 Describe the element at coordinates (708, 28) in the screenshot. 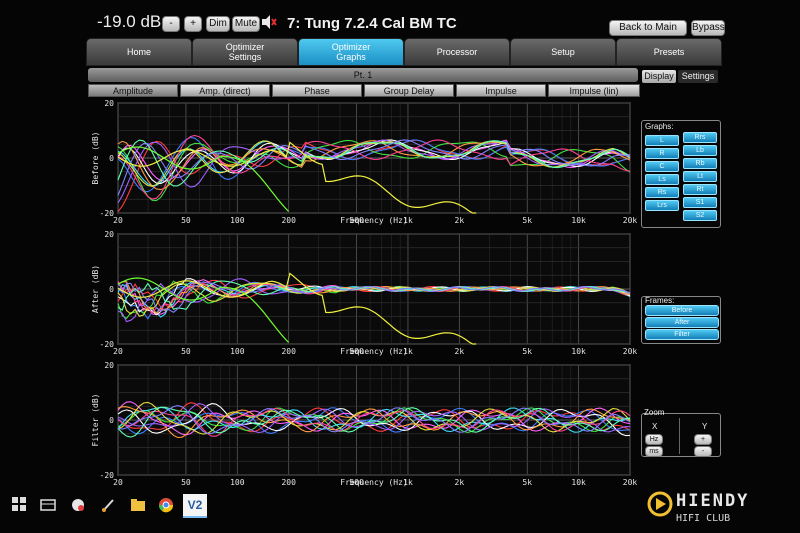

I see `bypass-button: Bypass` at that location.